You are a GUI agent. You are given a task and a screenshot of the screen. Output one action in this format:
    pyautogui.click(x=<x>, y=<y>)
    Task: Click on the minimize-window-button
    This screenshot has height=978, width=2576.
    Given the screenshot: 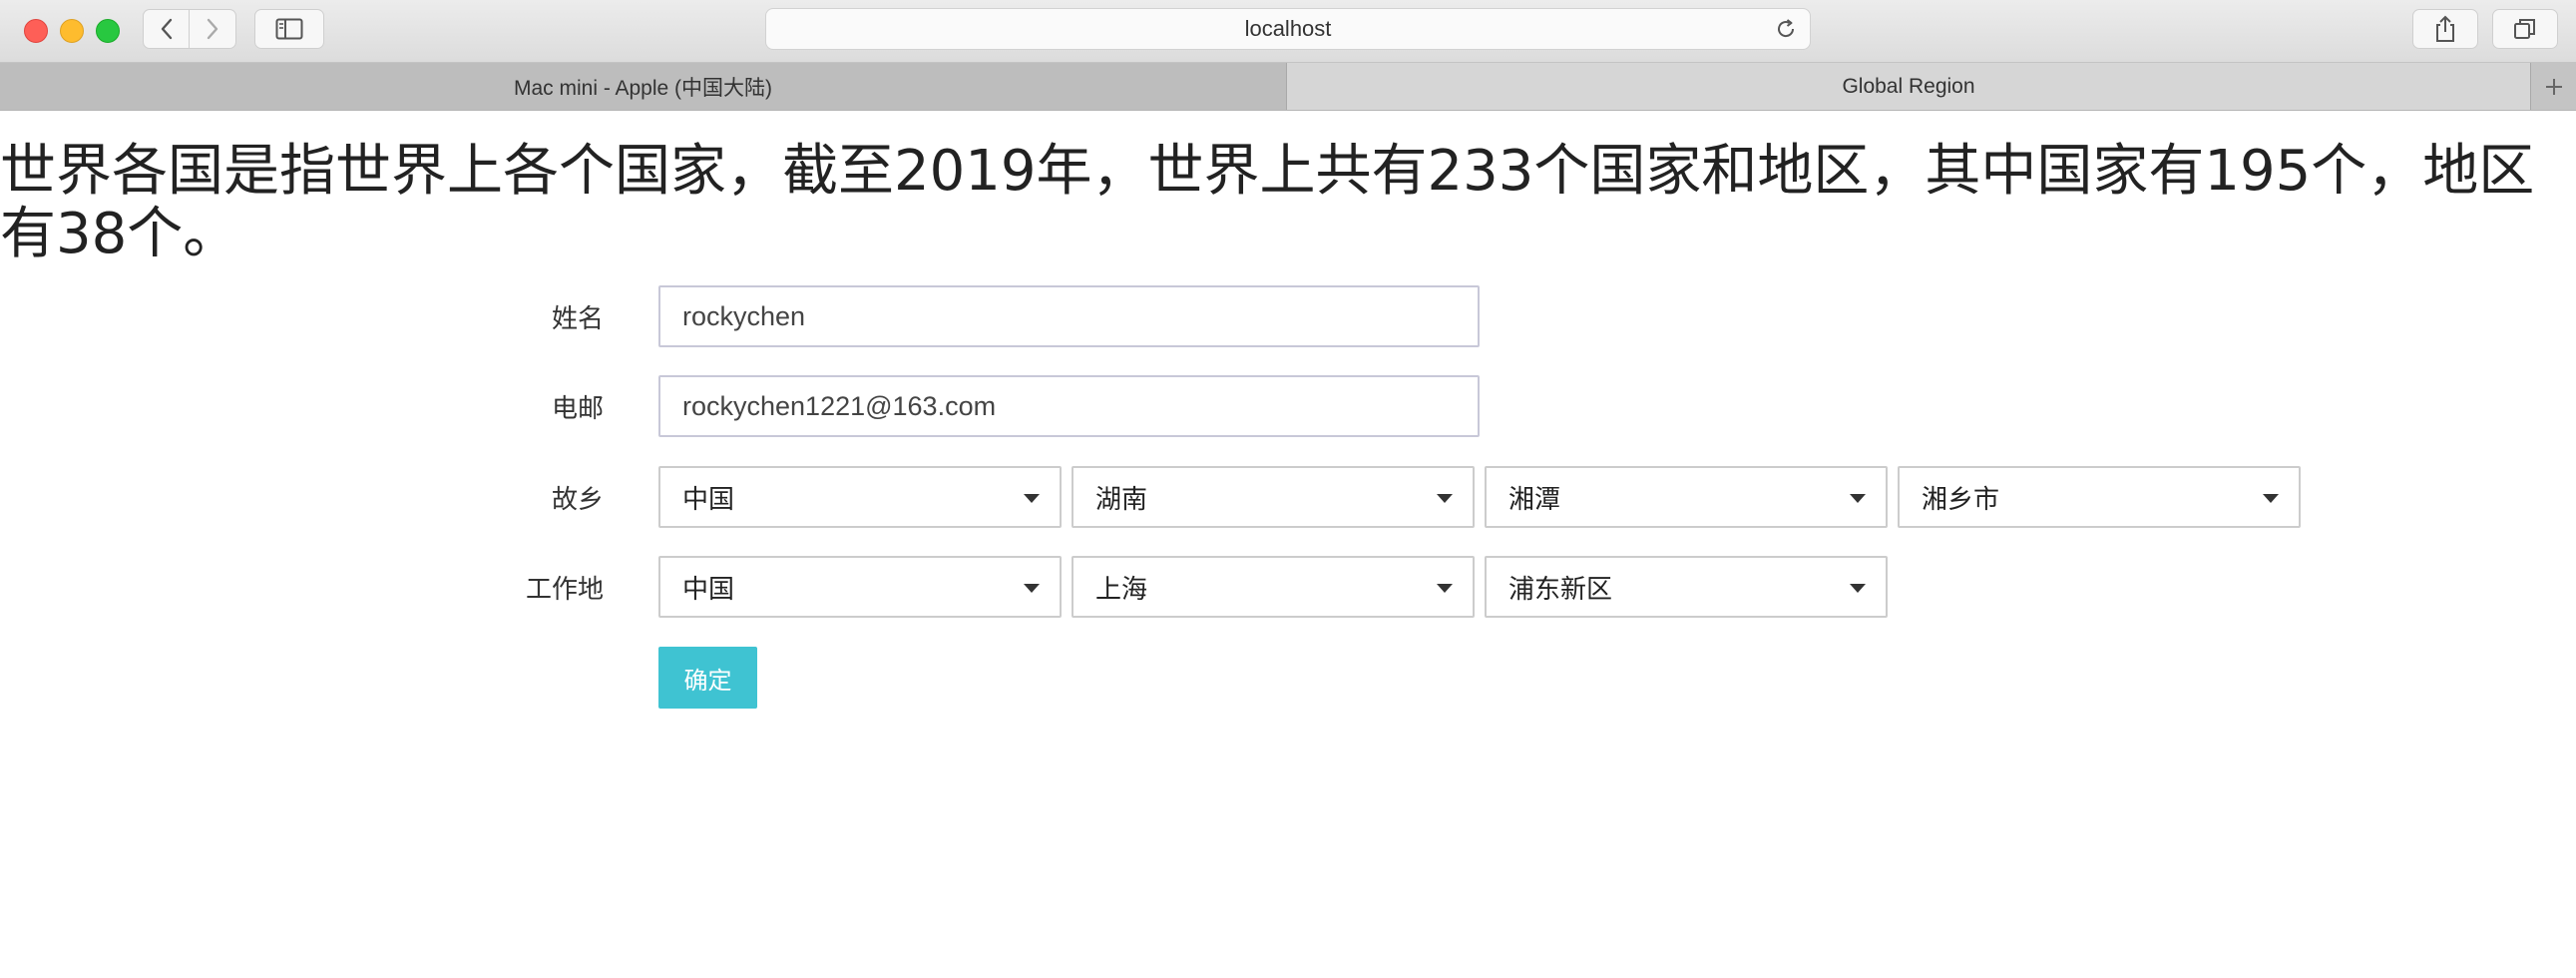 What is the action you would take?
    pyautogui.click(x=72, y=31)
    